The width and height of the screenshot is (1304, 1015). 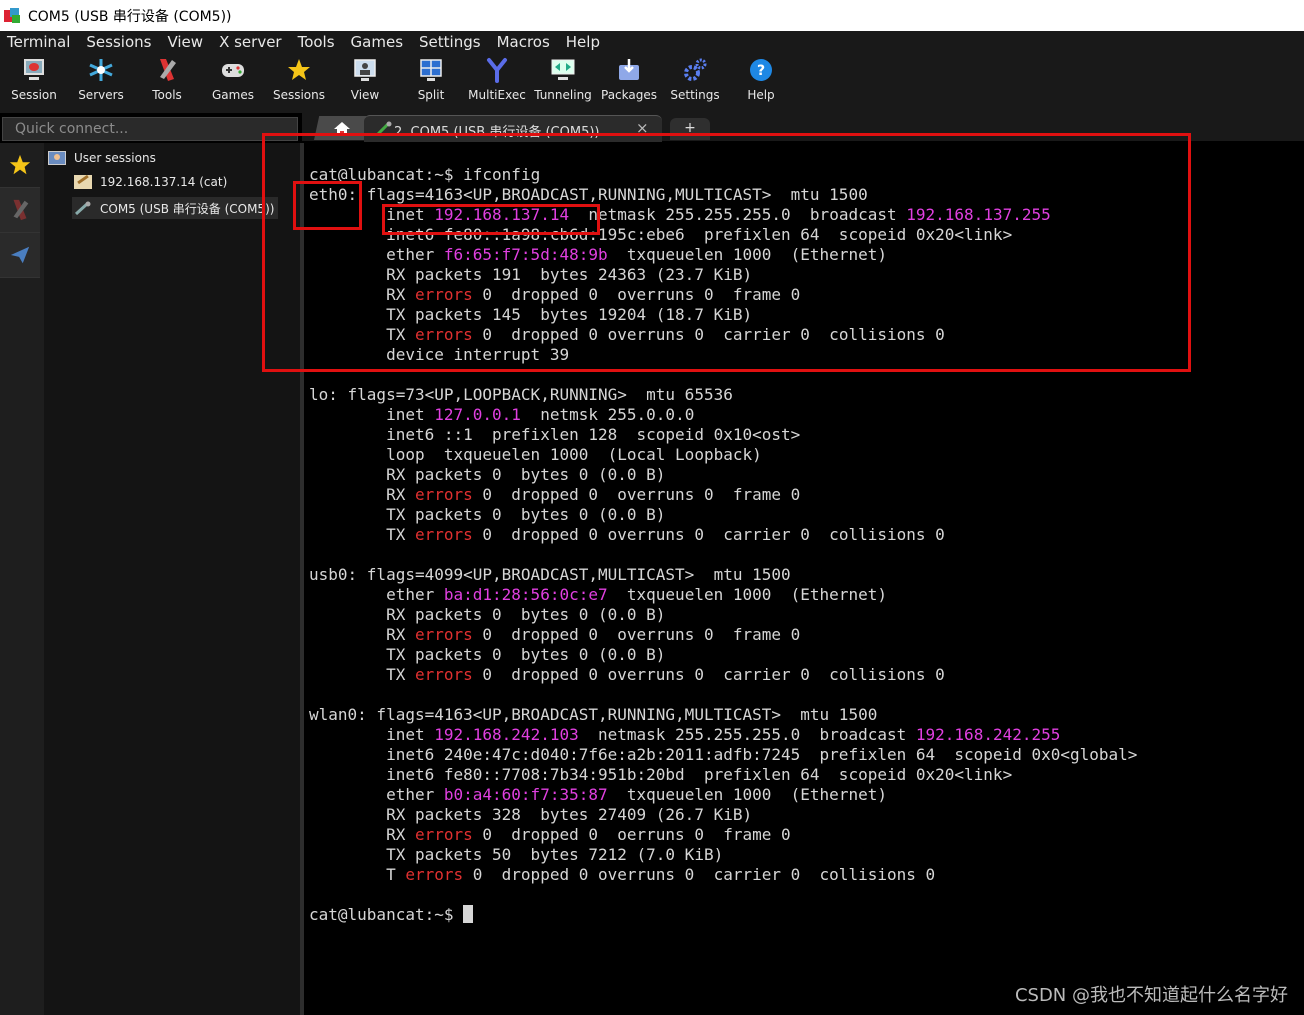 I want to click on toolbar-split-label: Split, so click(x=431, y=95).